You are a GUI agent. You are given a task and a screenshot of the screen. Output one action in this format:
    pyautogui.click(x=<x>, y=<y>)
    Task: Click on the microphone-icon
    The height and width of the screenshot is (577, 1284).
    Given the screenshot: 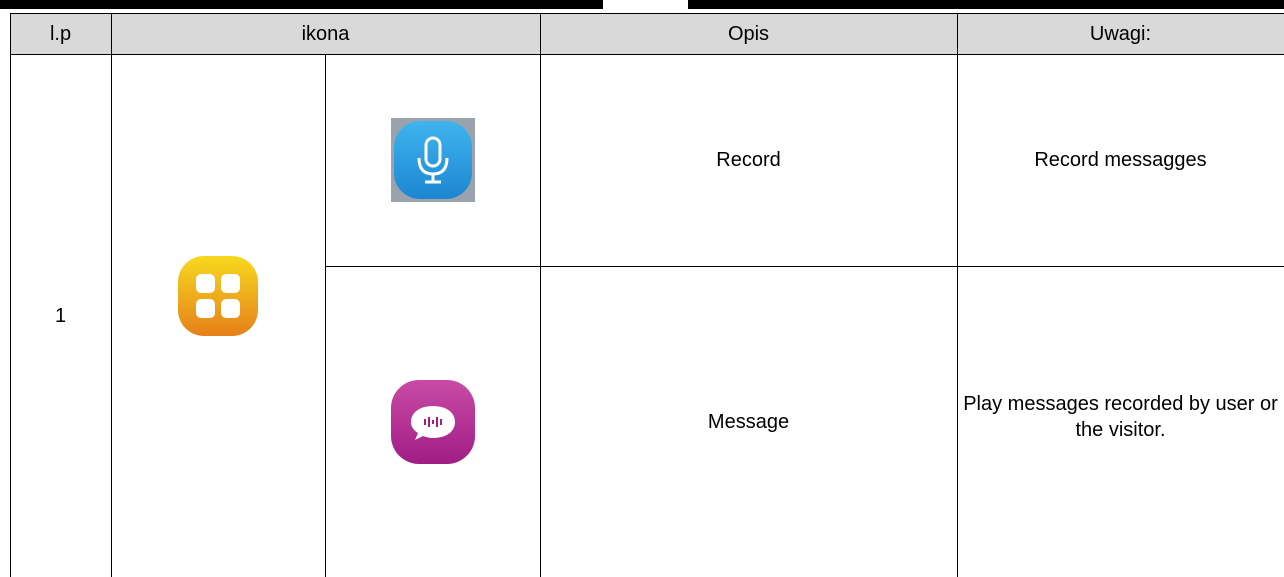 What is the action you would take?
    pyautogui.click(x=432, y=160)
    